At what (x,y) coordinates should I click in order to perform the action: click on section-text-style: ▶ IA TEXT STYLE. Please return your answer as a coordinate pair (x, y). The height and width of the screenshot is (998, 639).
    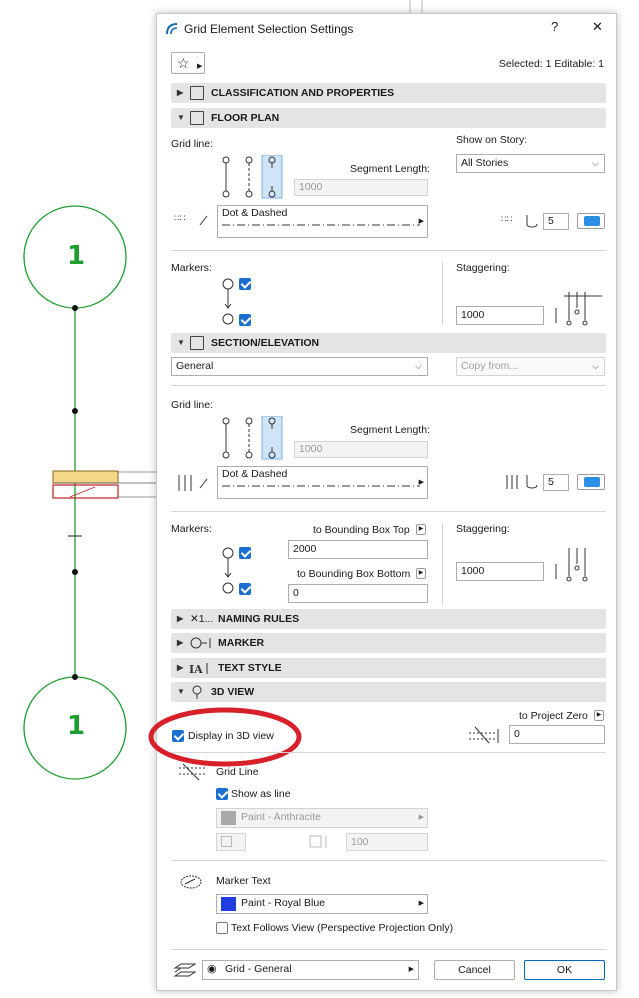
    Looking at the image, I should click on (388, 668).